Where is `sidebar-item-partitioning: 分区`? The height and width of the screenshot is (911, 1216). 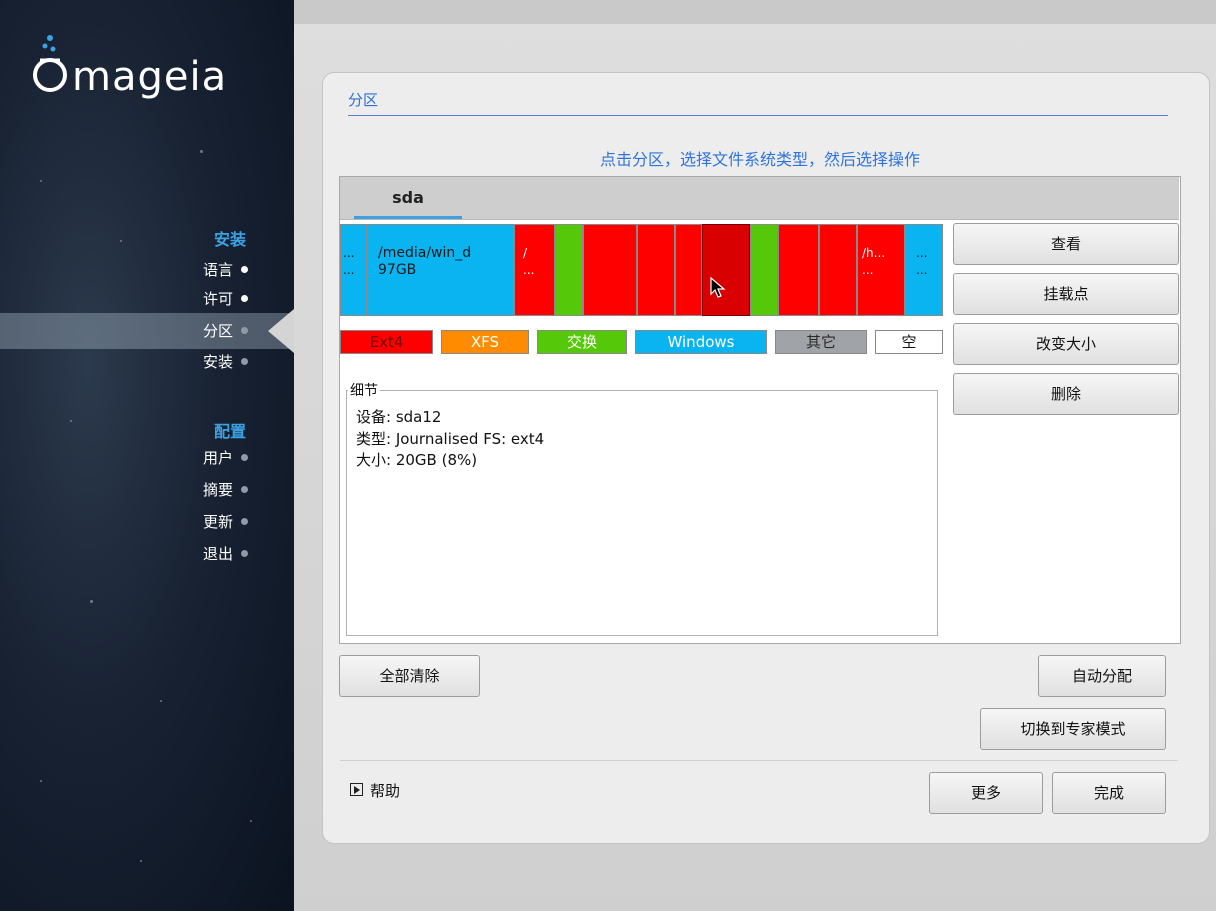
sidebar-item-partitioning: 分区 is located at coordinates (225, 330).